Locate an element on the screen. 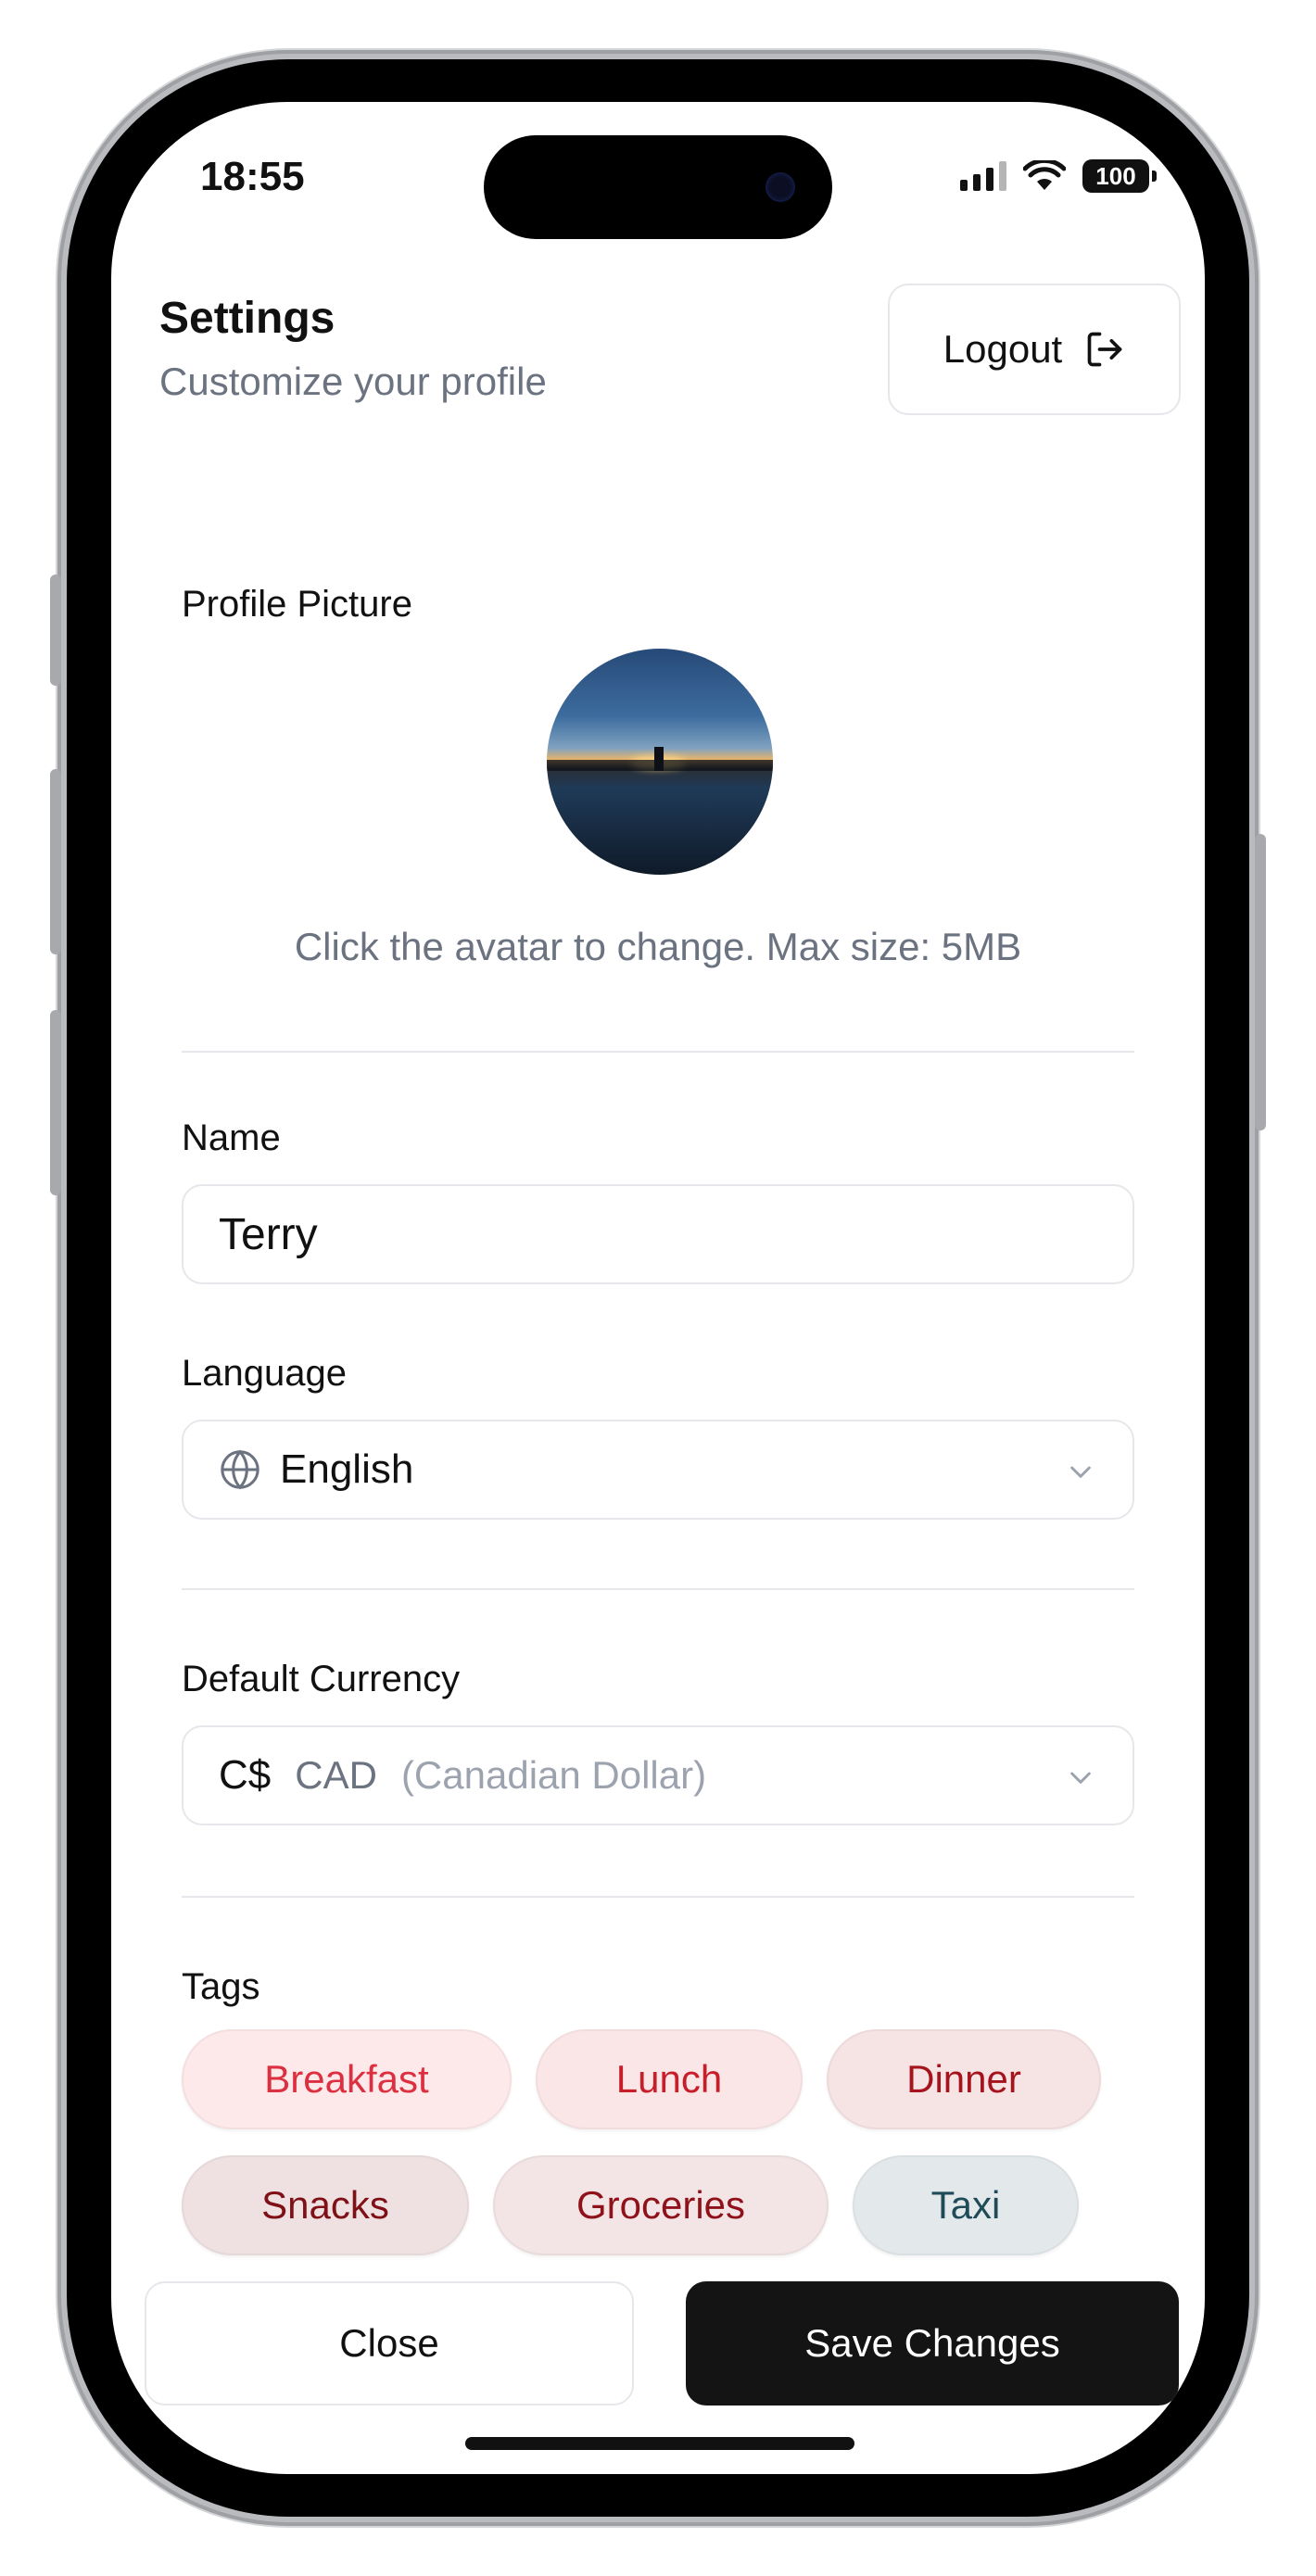 Image resolution: width=1316 pixels, height=2576 pixels. tag-chip: Breakfast is located at coordinates (347, 2079).